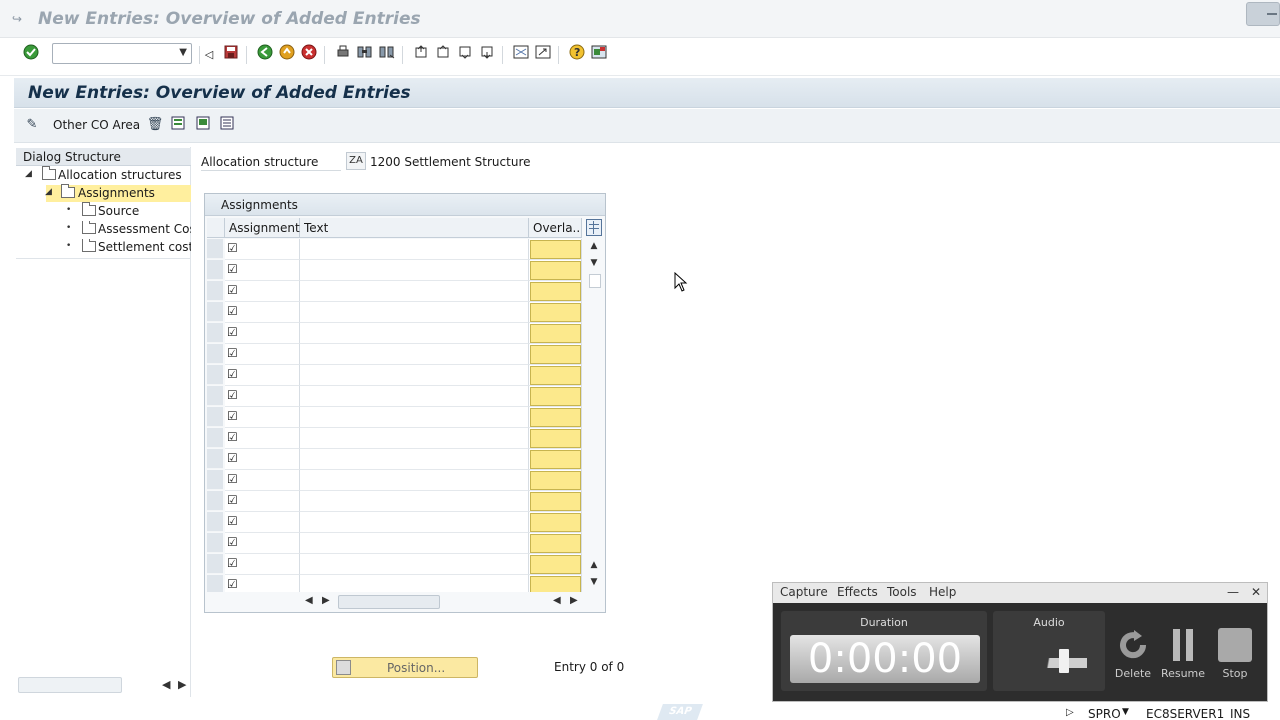  Describe the element at coordinates (262, 228) in the screenshot. I see `column-header-assignment: Assignment` at that location.